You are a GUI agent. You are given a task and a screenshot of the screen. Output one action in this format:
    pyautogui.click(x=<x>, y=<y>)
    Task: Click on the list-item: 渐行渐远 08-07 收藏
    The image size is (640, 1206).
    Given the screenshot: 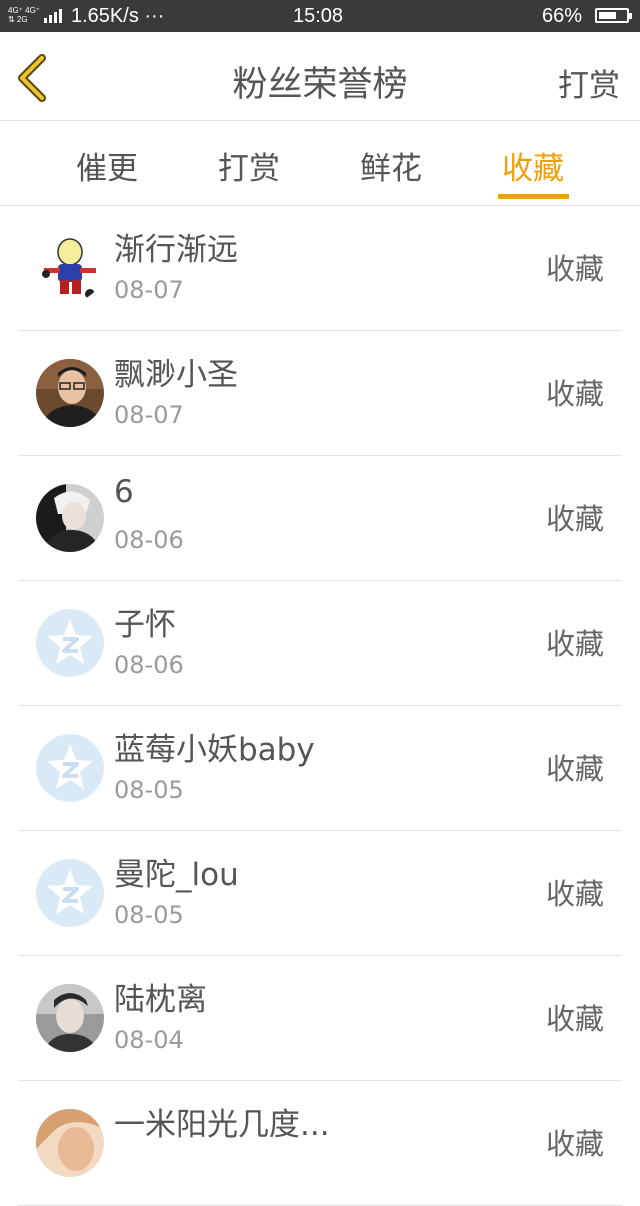 What is the action you would take?
    pyautogui.click(x=320, y=268)
    